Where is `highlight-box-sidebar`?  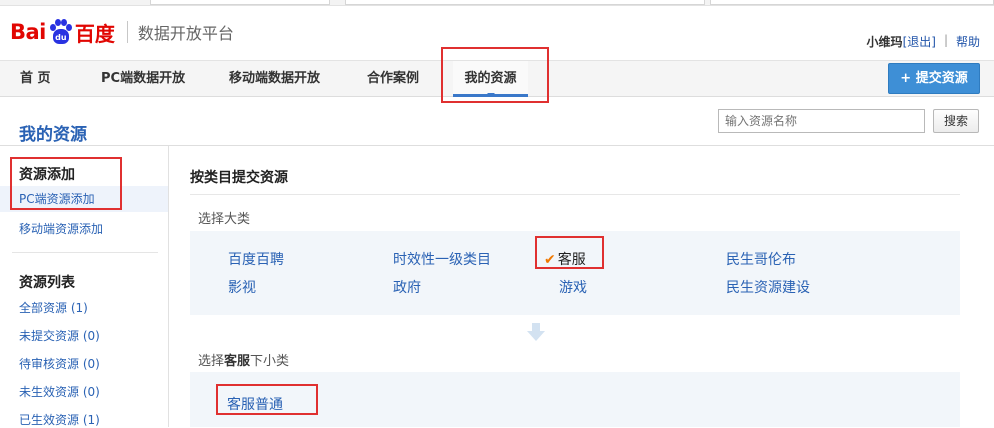 highlight-box-sidebar is located at coordinates (66, 183).